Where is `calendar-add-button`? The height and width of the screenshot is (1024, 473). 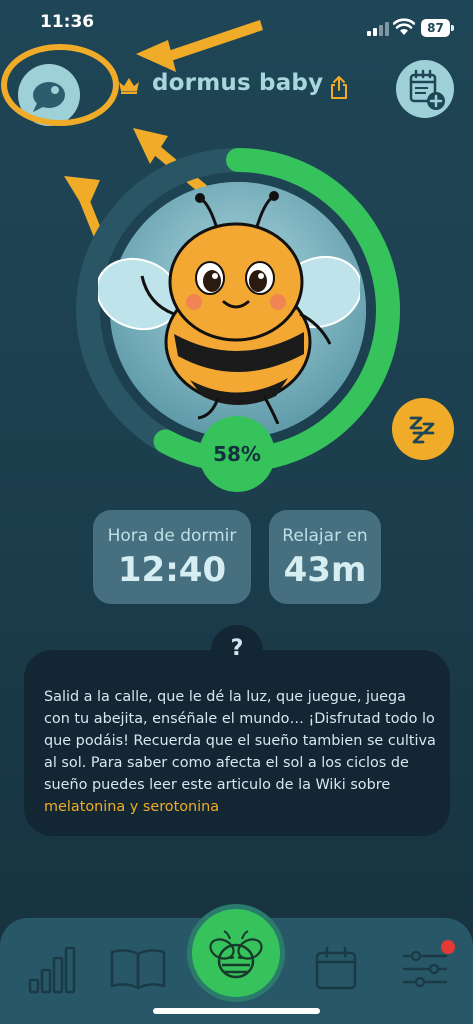 calendar-add-button is located at coordinates (425, 89).